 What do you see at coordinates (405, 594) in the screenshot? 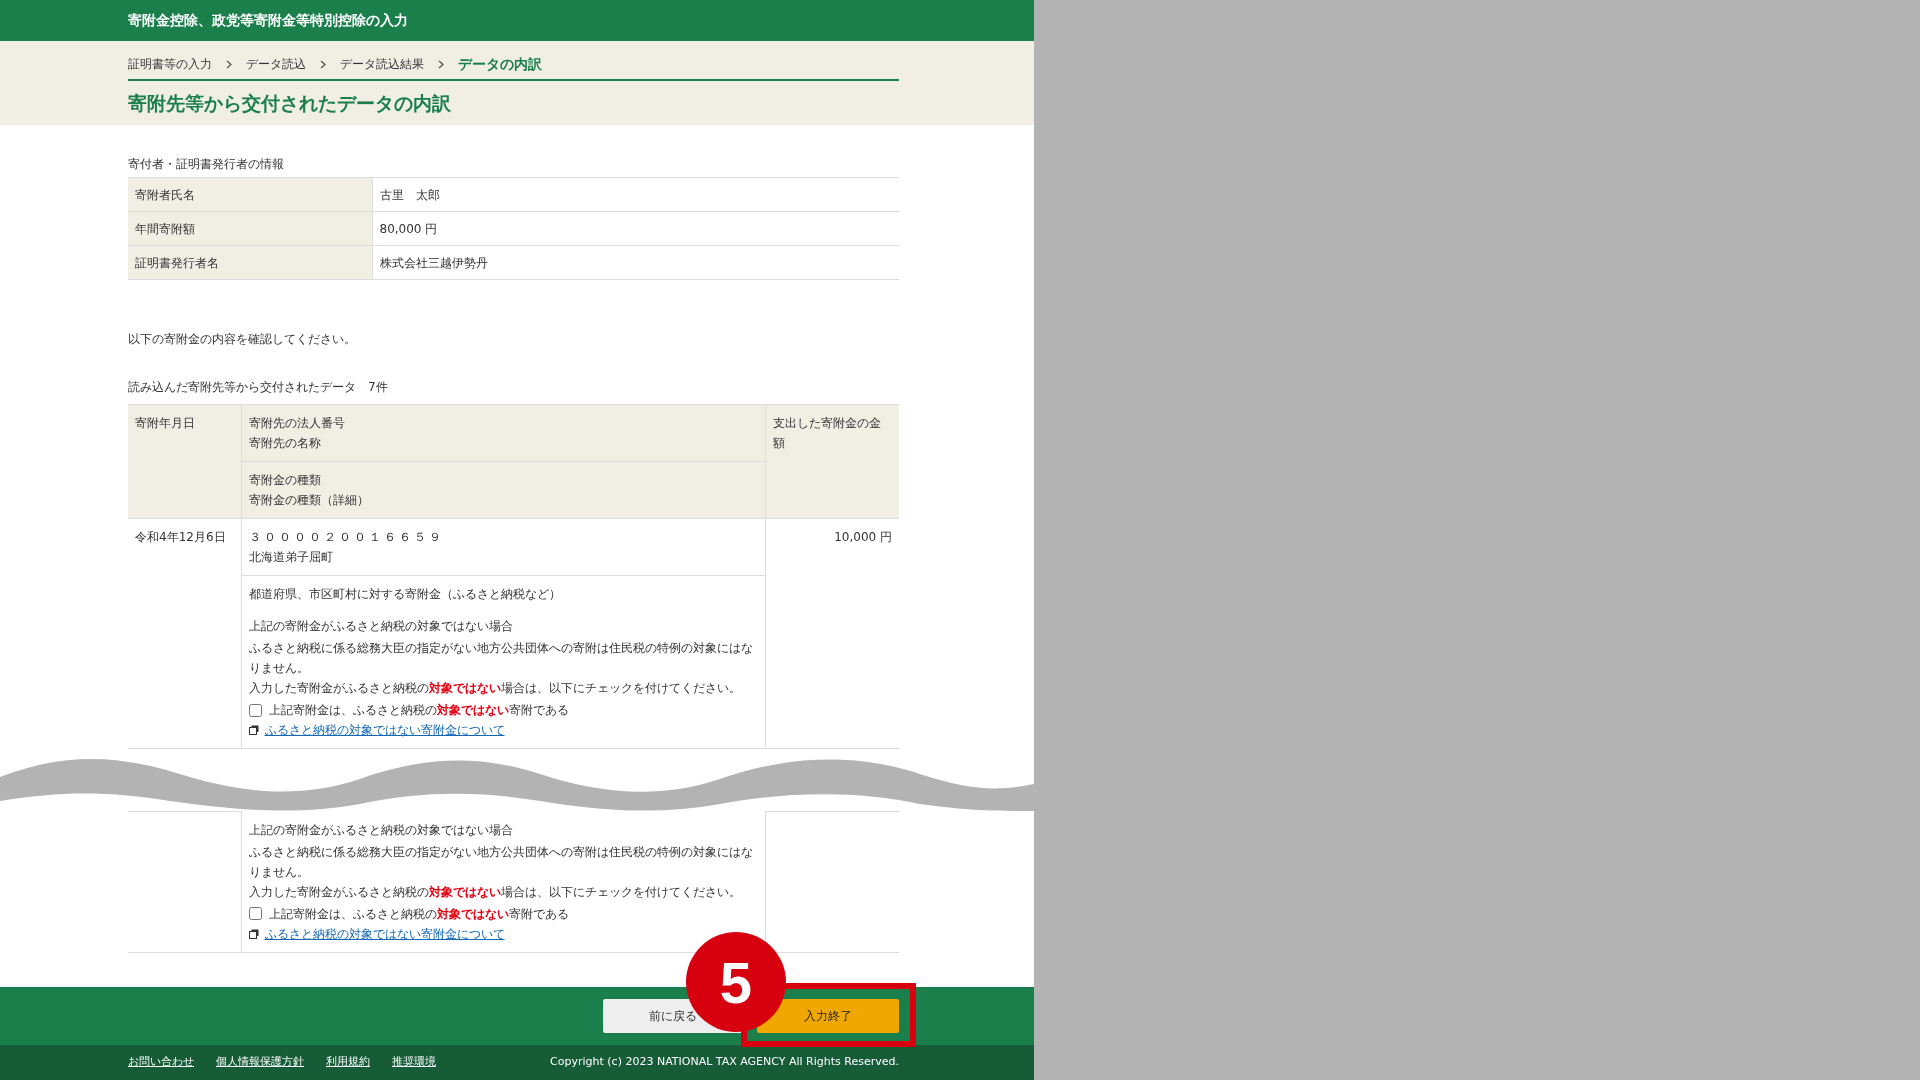
I see `donation-type: 都道府県、市区町村に対する寄附金（ふるさと納税など）` at bounding box center [405, 594].